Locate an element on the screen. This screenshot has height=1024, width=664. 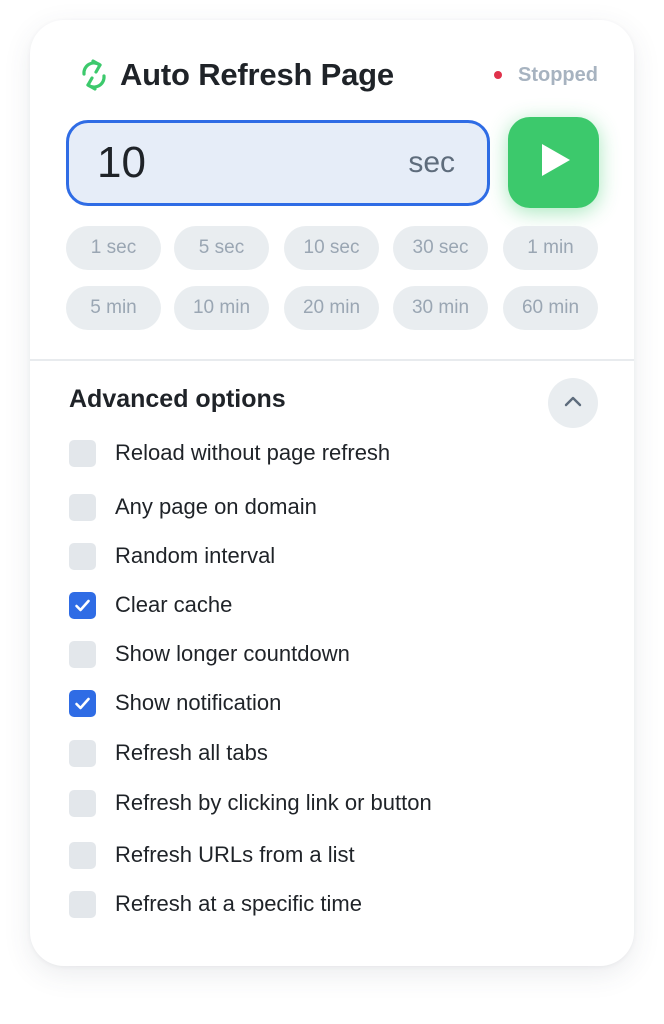
option-random-interval: Random interval is located at coordinates (172, 556).